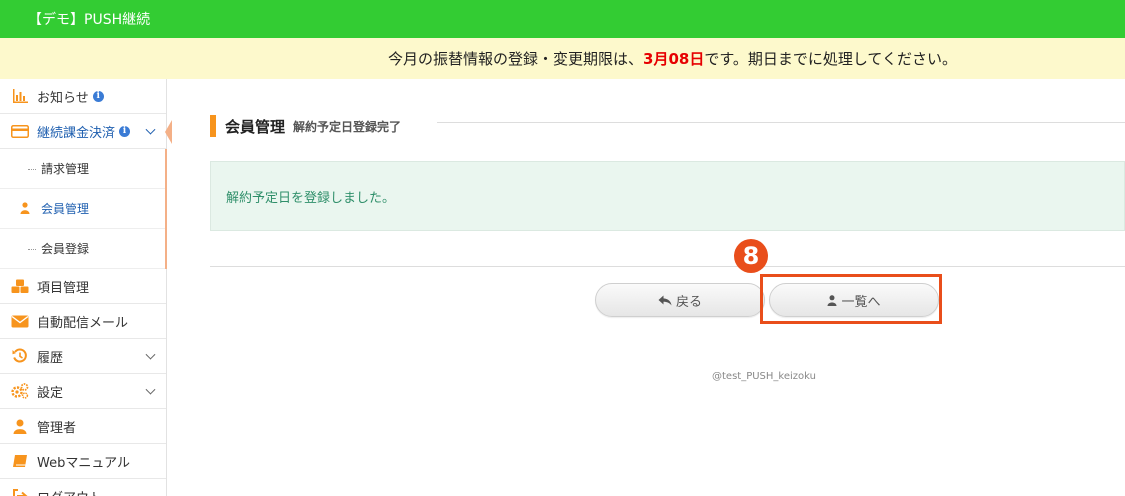  Describe the element at coordinates (688, 302) in the screenshot. I see `back-button-label: 戻る` at that location.